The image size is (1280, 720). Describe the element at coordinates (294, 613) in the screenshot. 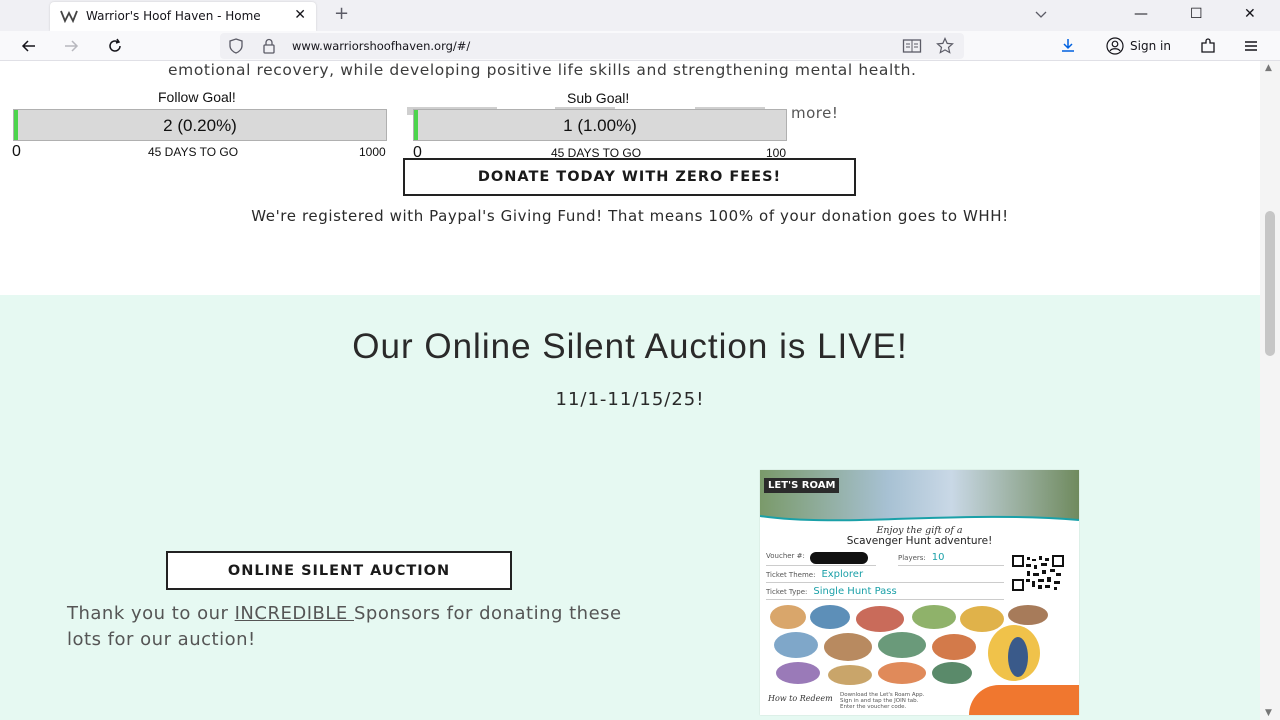

I see `incredible-sponsors-link: INCREDIBLE` at that location.